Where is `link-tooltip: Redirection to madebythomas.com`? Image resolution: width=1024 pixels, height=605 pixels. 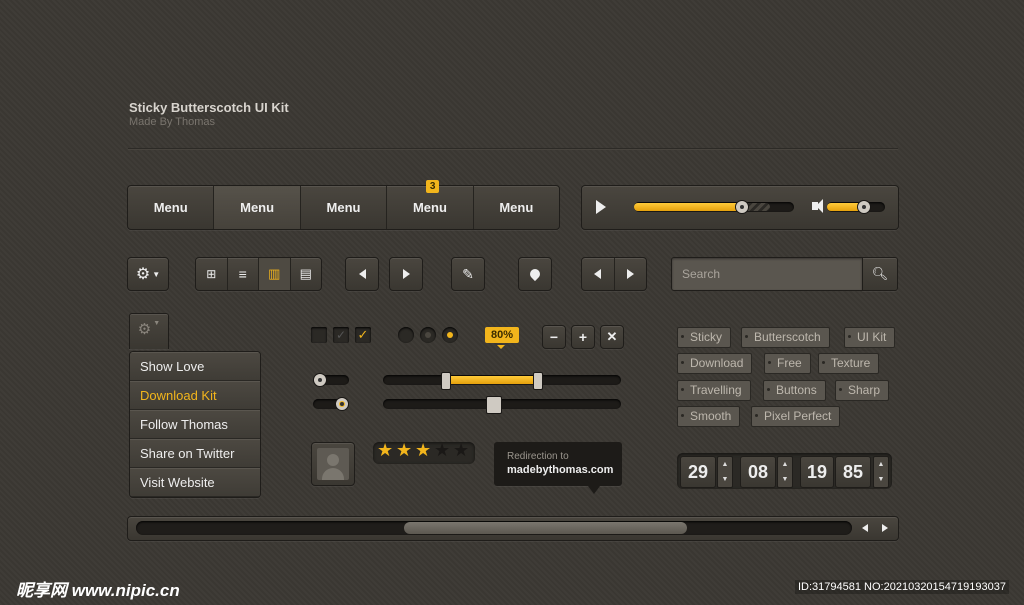 link-tooltip: Redirection to madebythomas.com is located at coordinates (558, 468).